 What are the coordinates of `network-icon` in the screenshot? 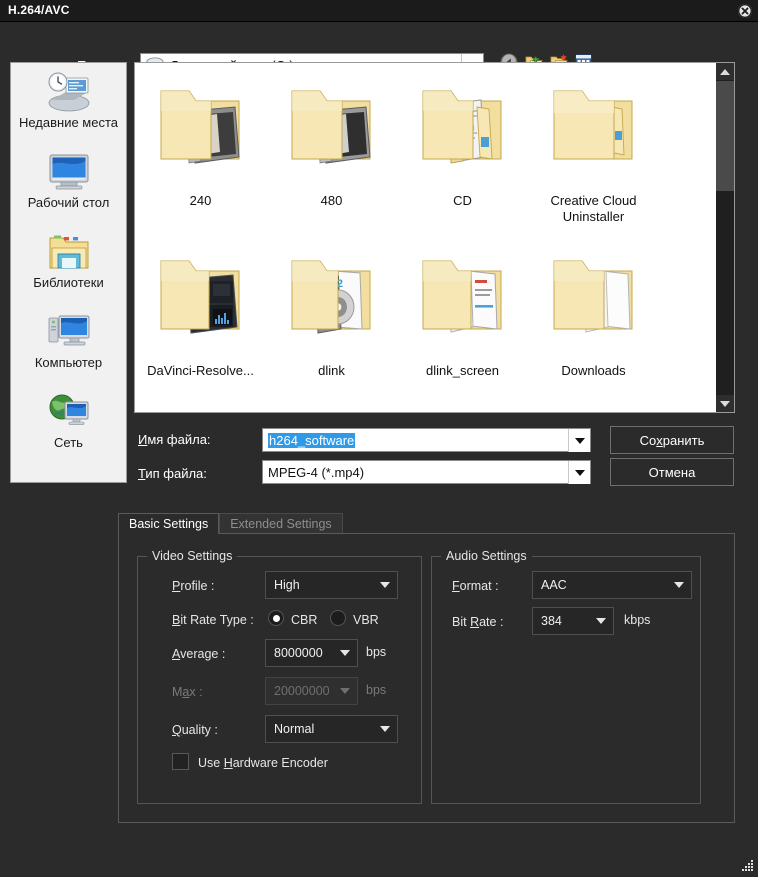 It's located at (69, 412).